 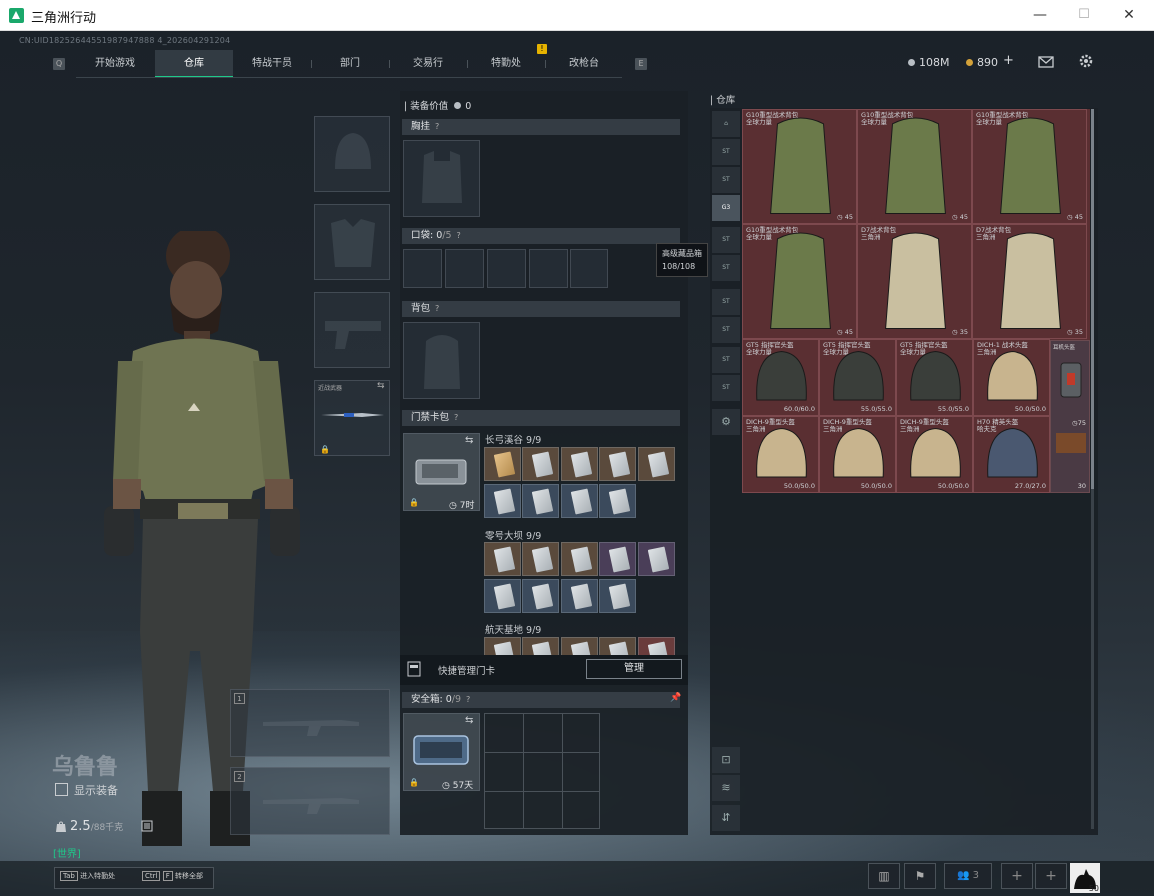 I want to click on display-equipment-checkbox, so click(x=61, y=789).